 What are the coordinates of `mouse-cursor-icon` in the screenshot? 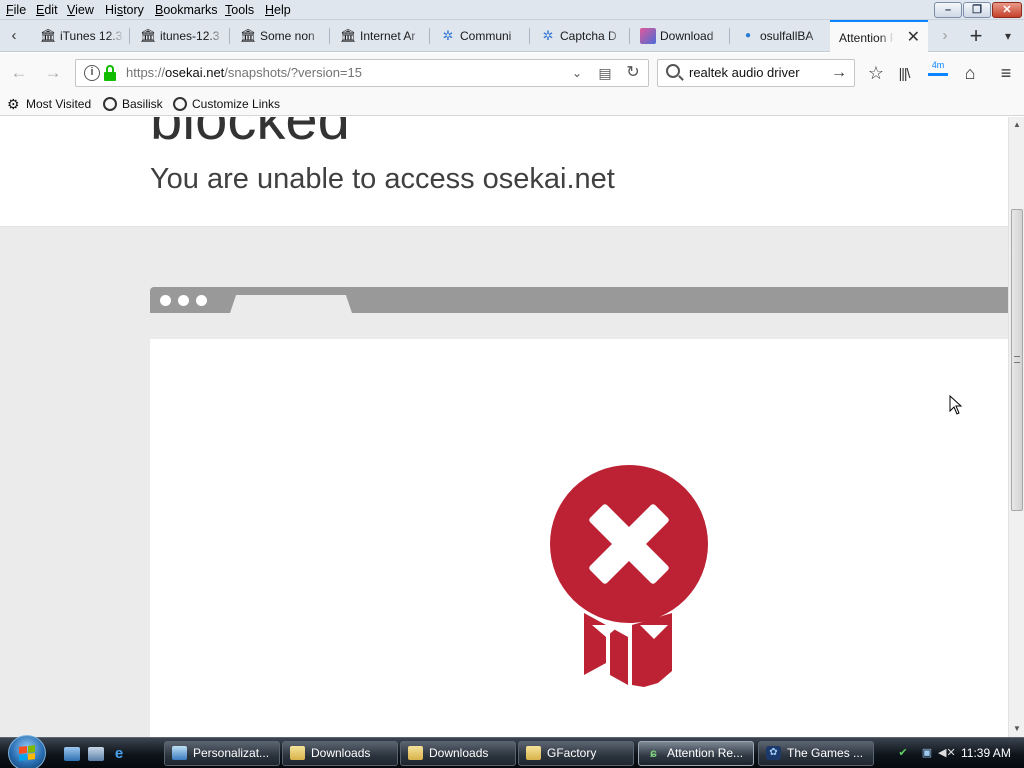 It's located at (956, 405).